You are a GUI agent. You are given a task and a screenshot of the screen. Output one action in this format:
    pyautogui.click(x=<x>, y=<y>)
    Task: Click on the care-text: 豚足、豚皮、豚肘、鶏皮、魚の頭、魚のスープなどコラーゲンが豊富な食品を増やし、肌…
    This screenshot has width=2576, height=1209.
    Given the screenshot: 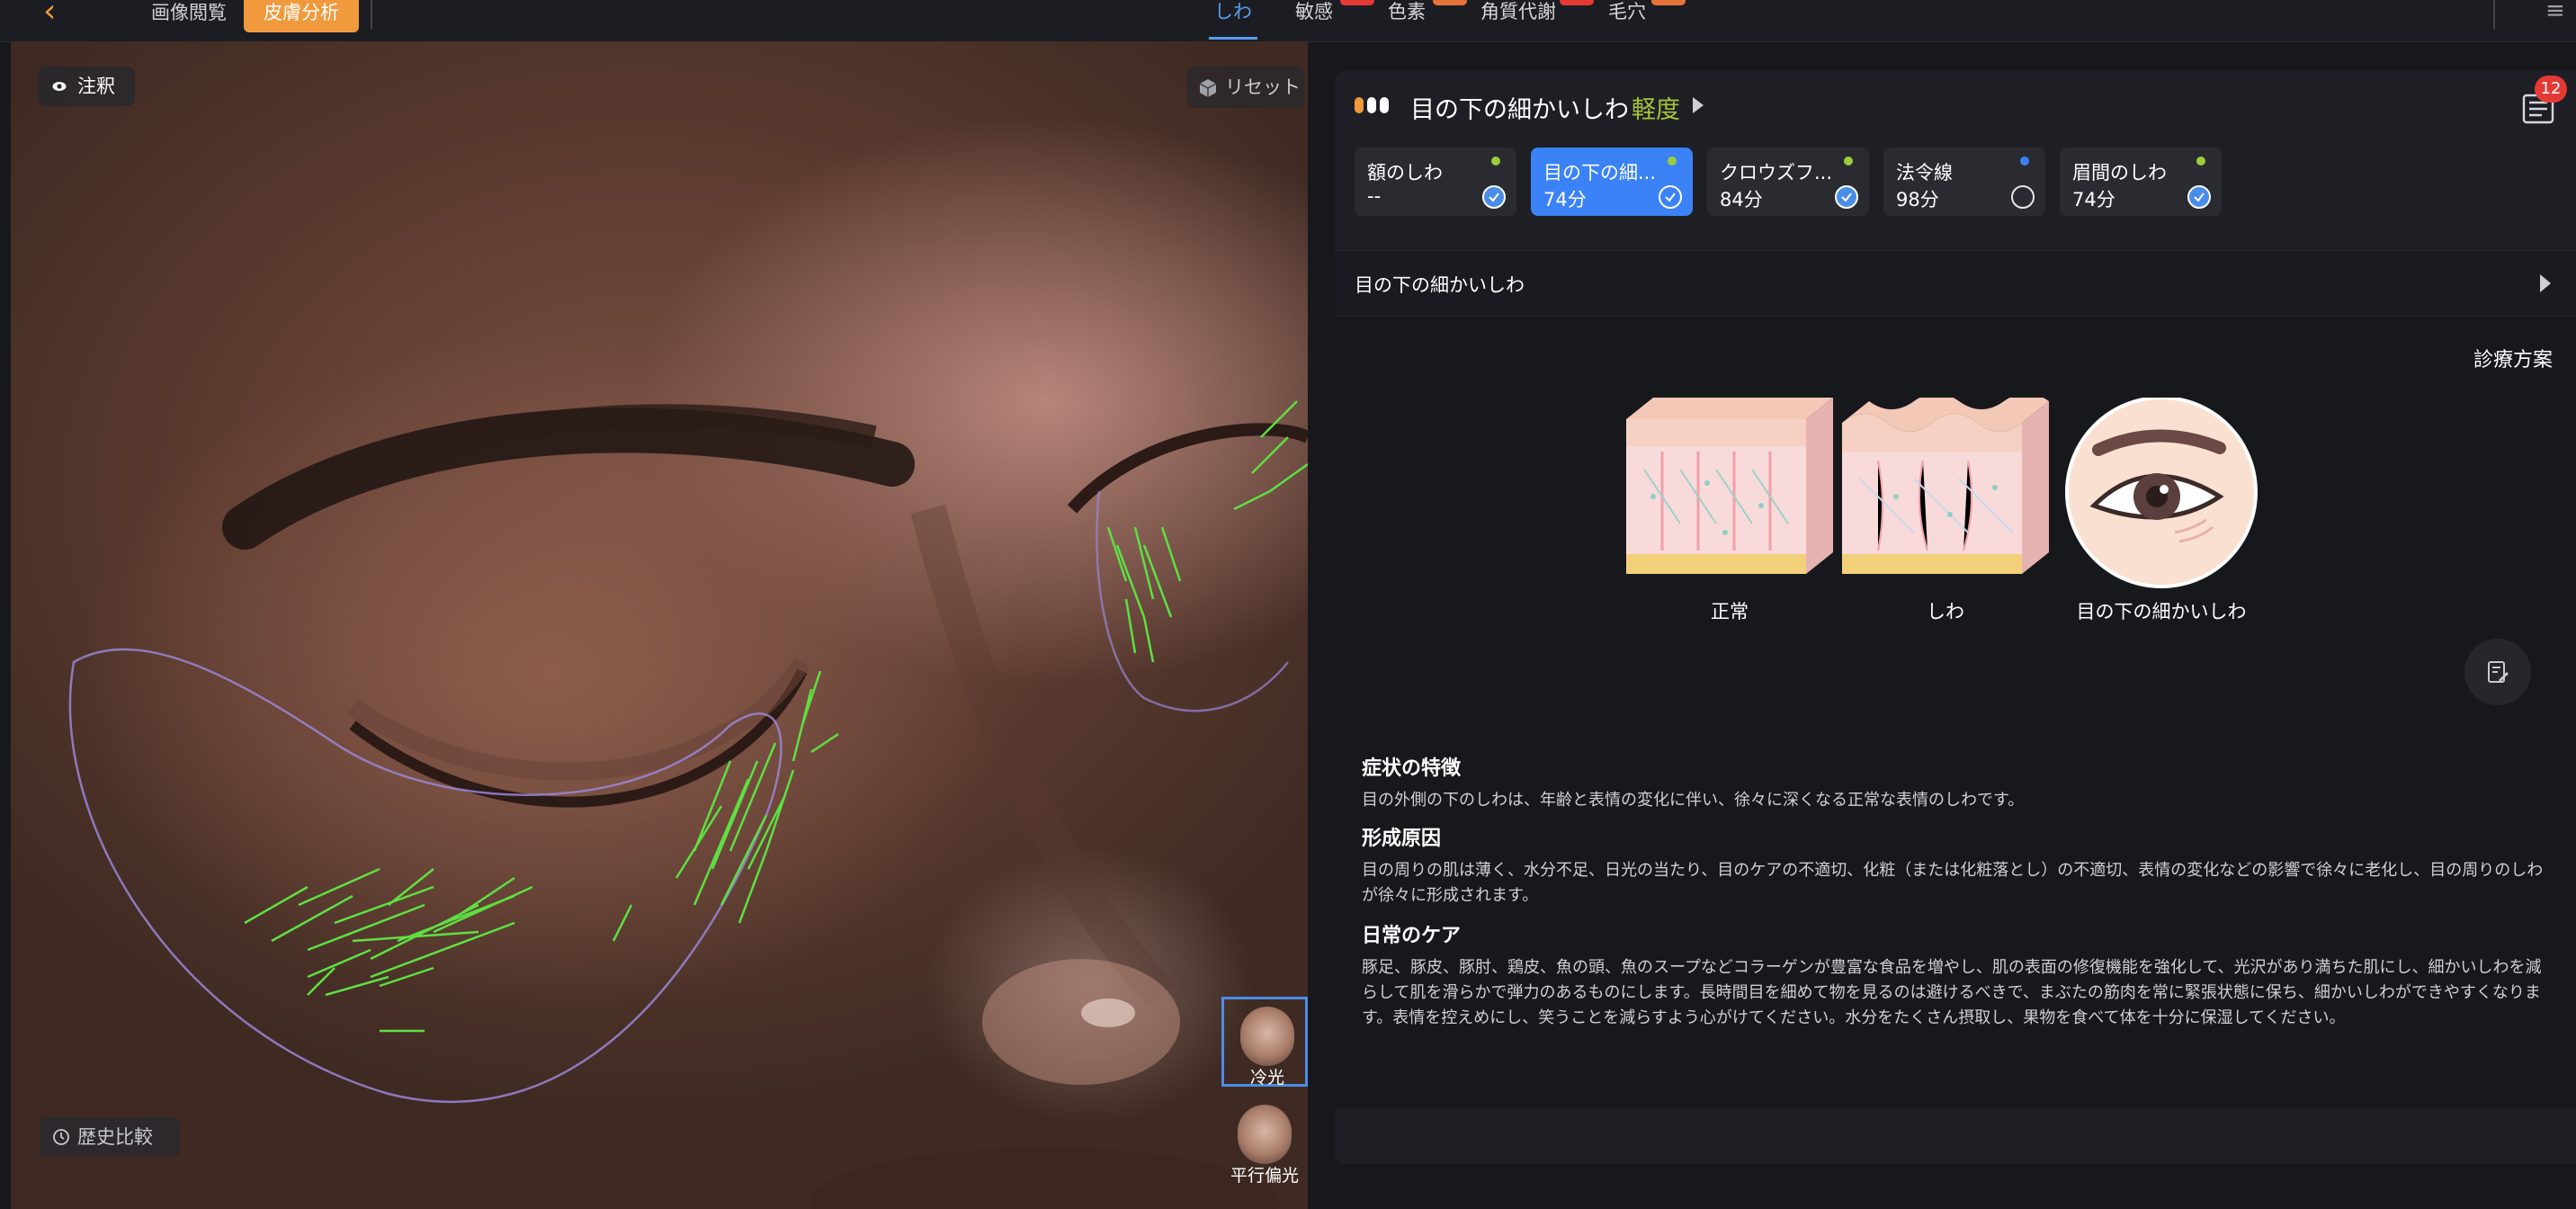 What is the action you would take?
    pyautogui.click(x=1952, y=992)
    